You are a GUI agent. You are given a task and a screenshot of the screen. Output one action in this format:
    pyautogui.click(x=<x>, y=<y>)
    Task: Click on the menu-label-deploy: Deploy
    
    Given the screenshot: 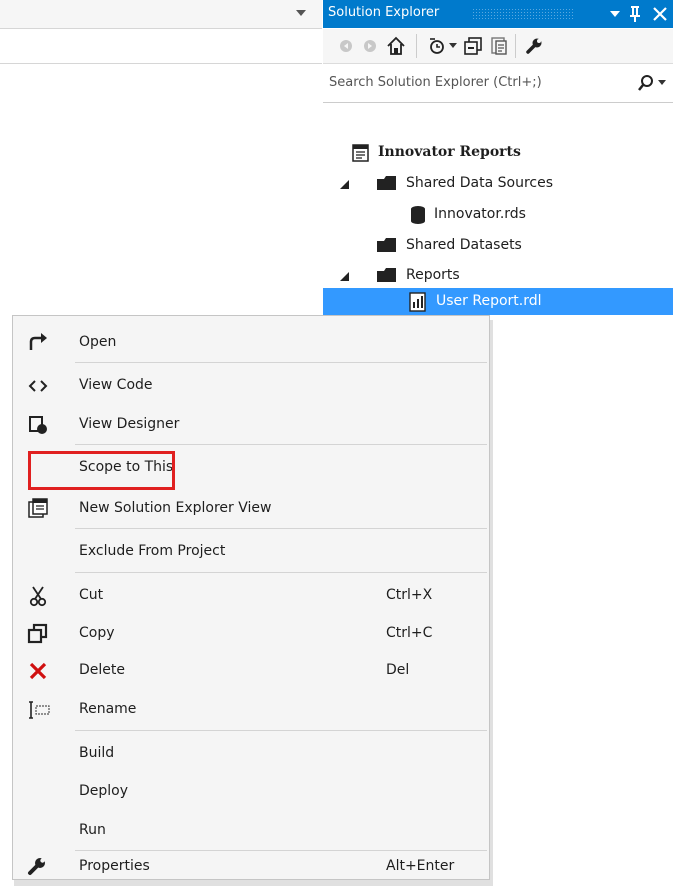 What is the action you would take?
    pyautogui.click(x=104, y=791)
    